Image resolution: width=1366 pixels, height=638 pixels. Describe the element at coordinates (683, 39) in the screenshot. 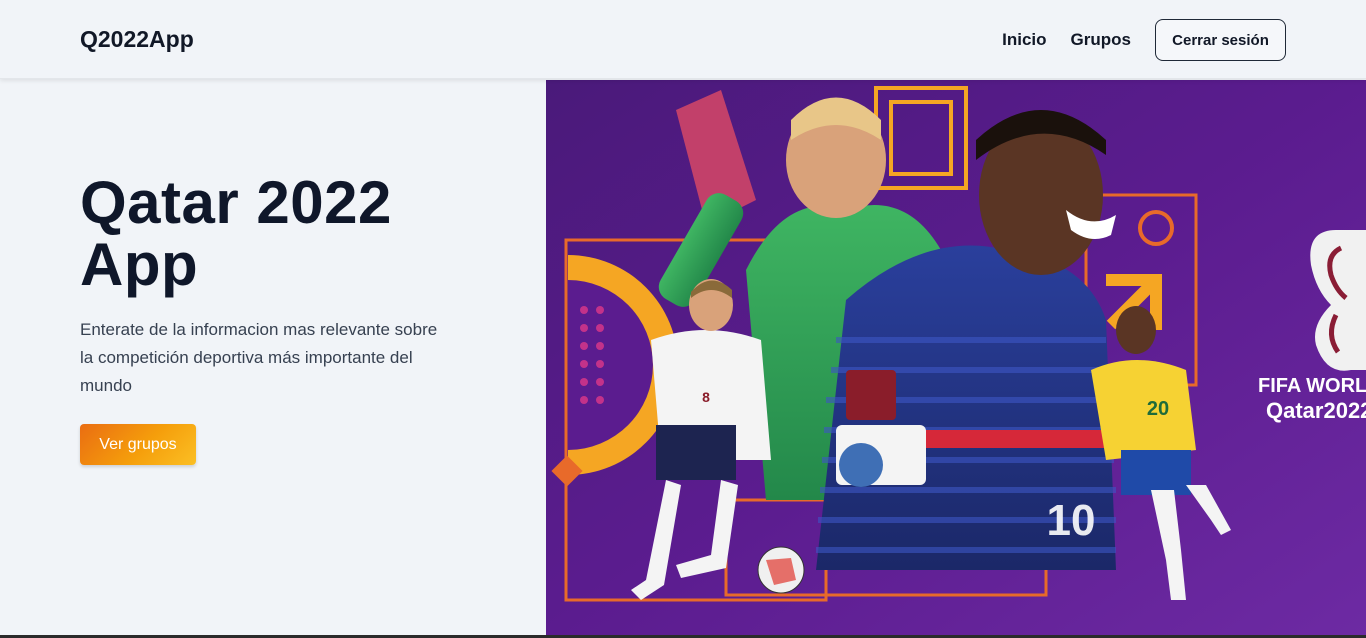

I see `top-navbar: Q2022App Inicio Grupos Cerrar sesión` at that location.